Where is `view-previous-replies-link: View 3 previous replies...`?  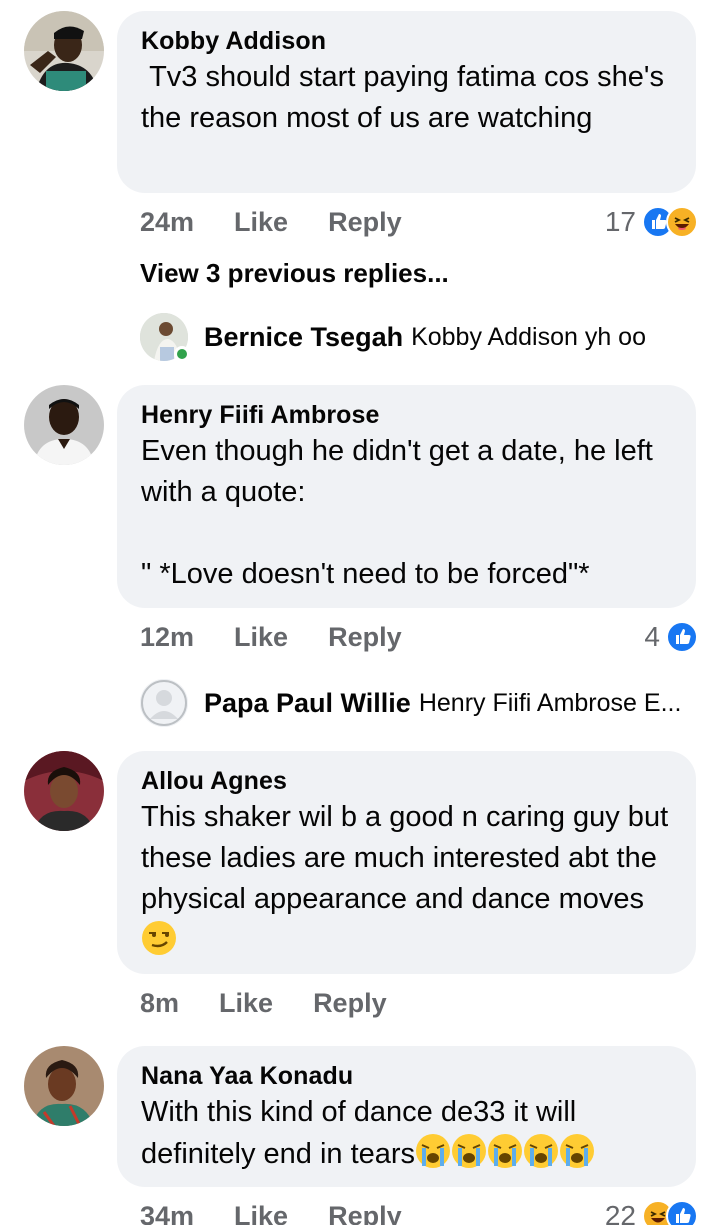
view-previous-replies-link: View 3 previous replies... is located at coordinates (294, 273).